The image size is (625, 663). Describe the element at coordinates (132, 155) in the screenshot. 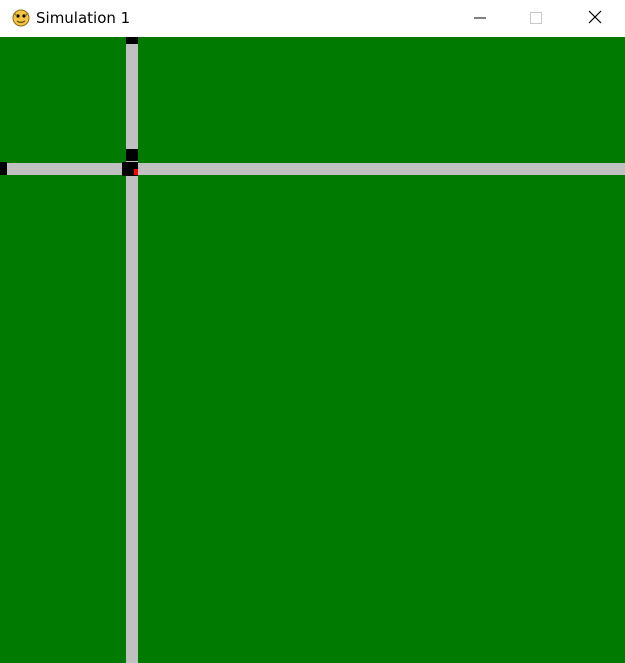

I see `vehicle-near-intersection` at that location.